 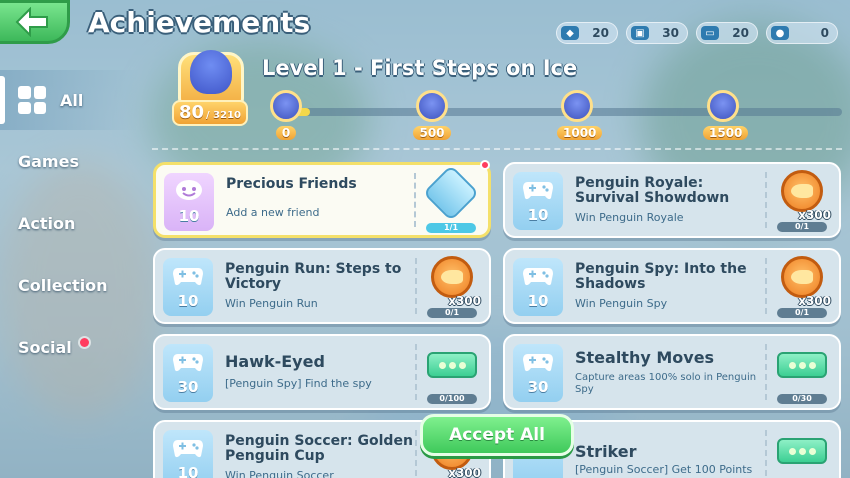 What do you see at coordinates (640, 33) in the screenshot?
I see `clapper-icon: ▣` at bounding box center [640, 33].